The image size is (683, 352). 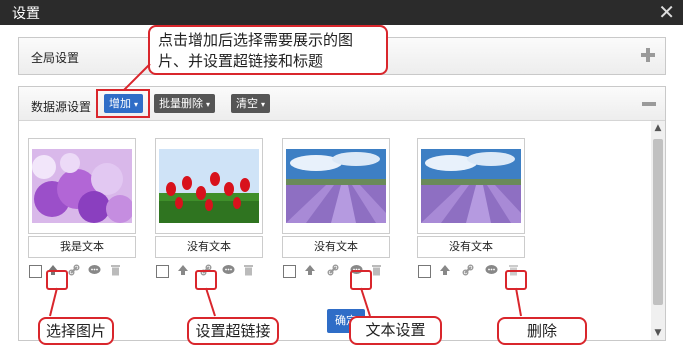 I want to click on instruction-line-1: 点击增加后选择需要展示的图, so click(x=256, y=40).